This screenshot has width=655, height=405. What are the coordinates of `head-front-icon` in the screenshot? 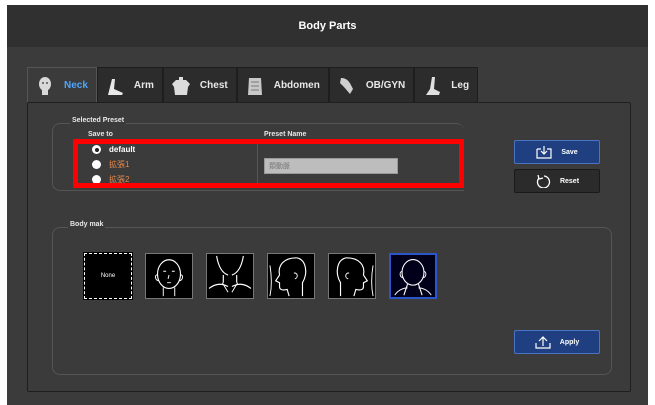 It's located at (169, 278).